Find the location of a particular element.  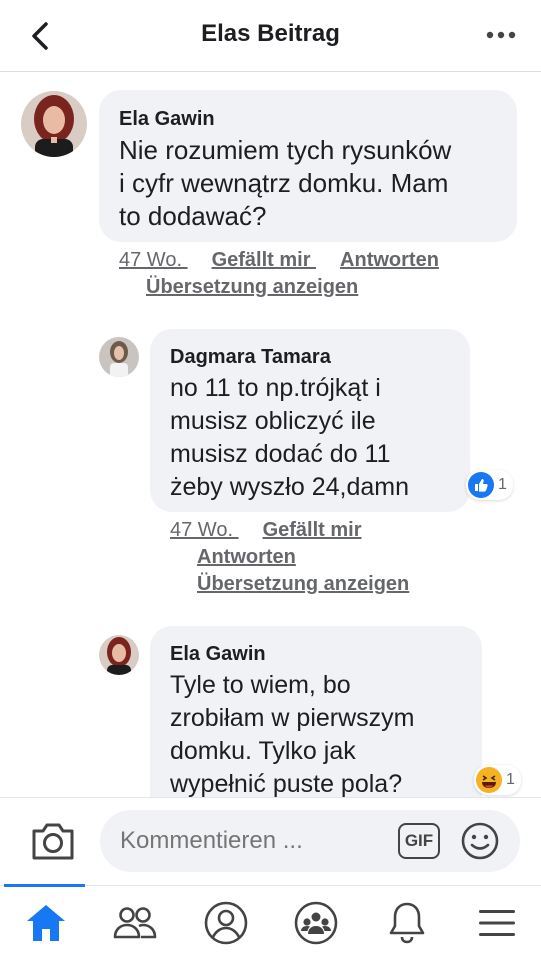

notifications-icon is located at coordinates (407, 923).